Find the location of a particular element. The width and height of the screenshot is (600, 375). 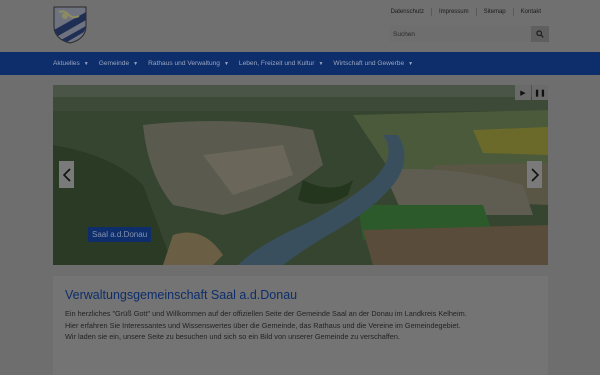

search-icon is located at coordinates (540, 34).